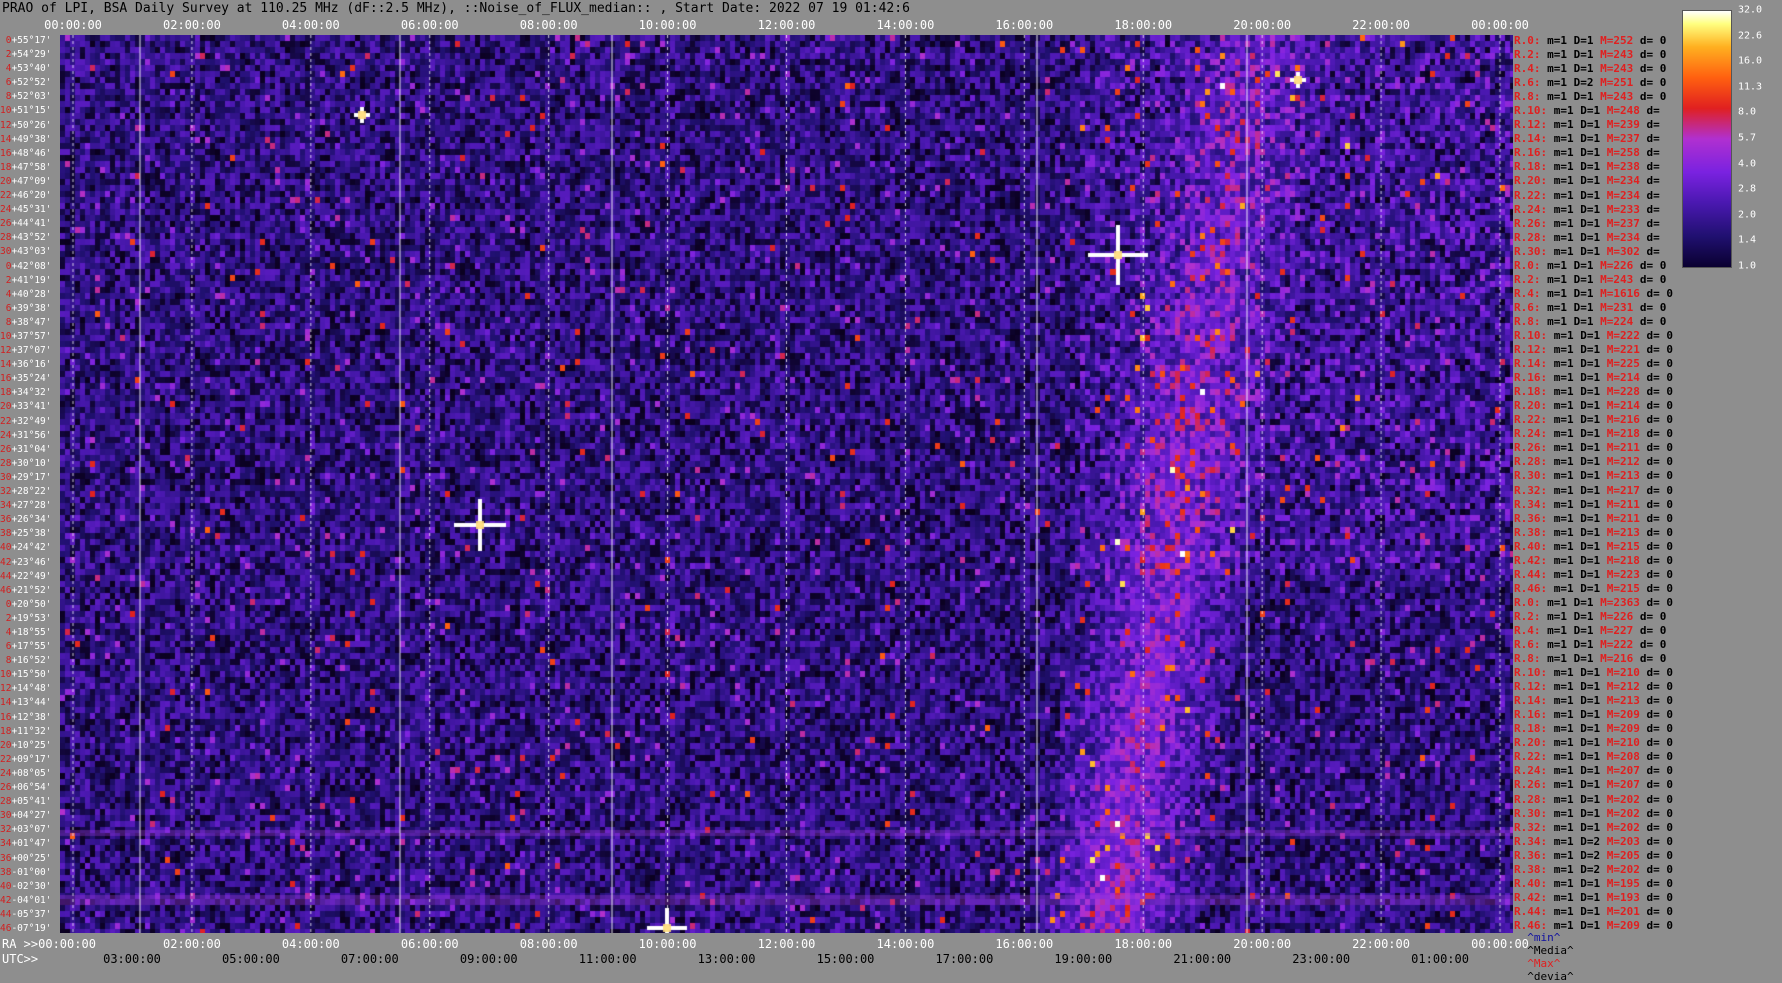 This screenshot has width=1782, height=983. What do you see at coordinates (1593, 771) in the screenshot?
I see `receiver-stats-row: R.24: m=1 D=1 M=207 d= 0` at bounding box center [1593, 771].